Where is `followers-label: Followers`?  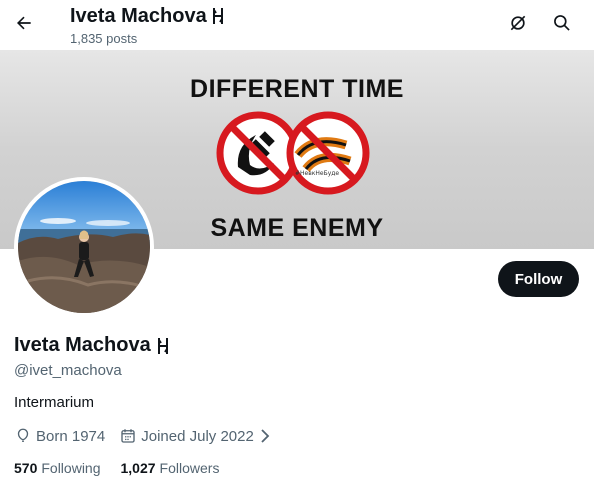 followers-label: Followers is located at coordinates (189, 468).